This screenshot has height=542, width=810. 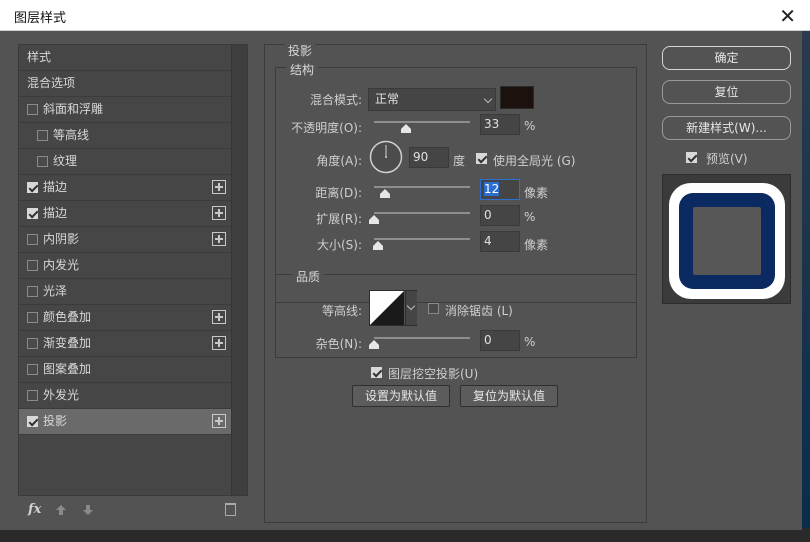 I want to click on style-item-label: 纹理, so click(x=65, y=161).